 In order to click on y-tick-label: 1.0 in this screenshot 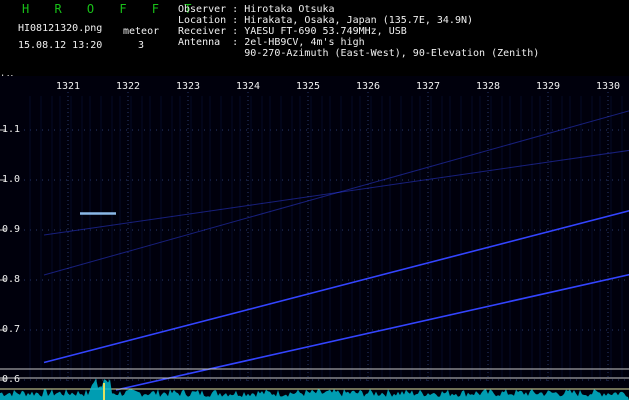, I will do `click(11, 179)`.